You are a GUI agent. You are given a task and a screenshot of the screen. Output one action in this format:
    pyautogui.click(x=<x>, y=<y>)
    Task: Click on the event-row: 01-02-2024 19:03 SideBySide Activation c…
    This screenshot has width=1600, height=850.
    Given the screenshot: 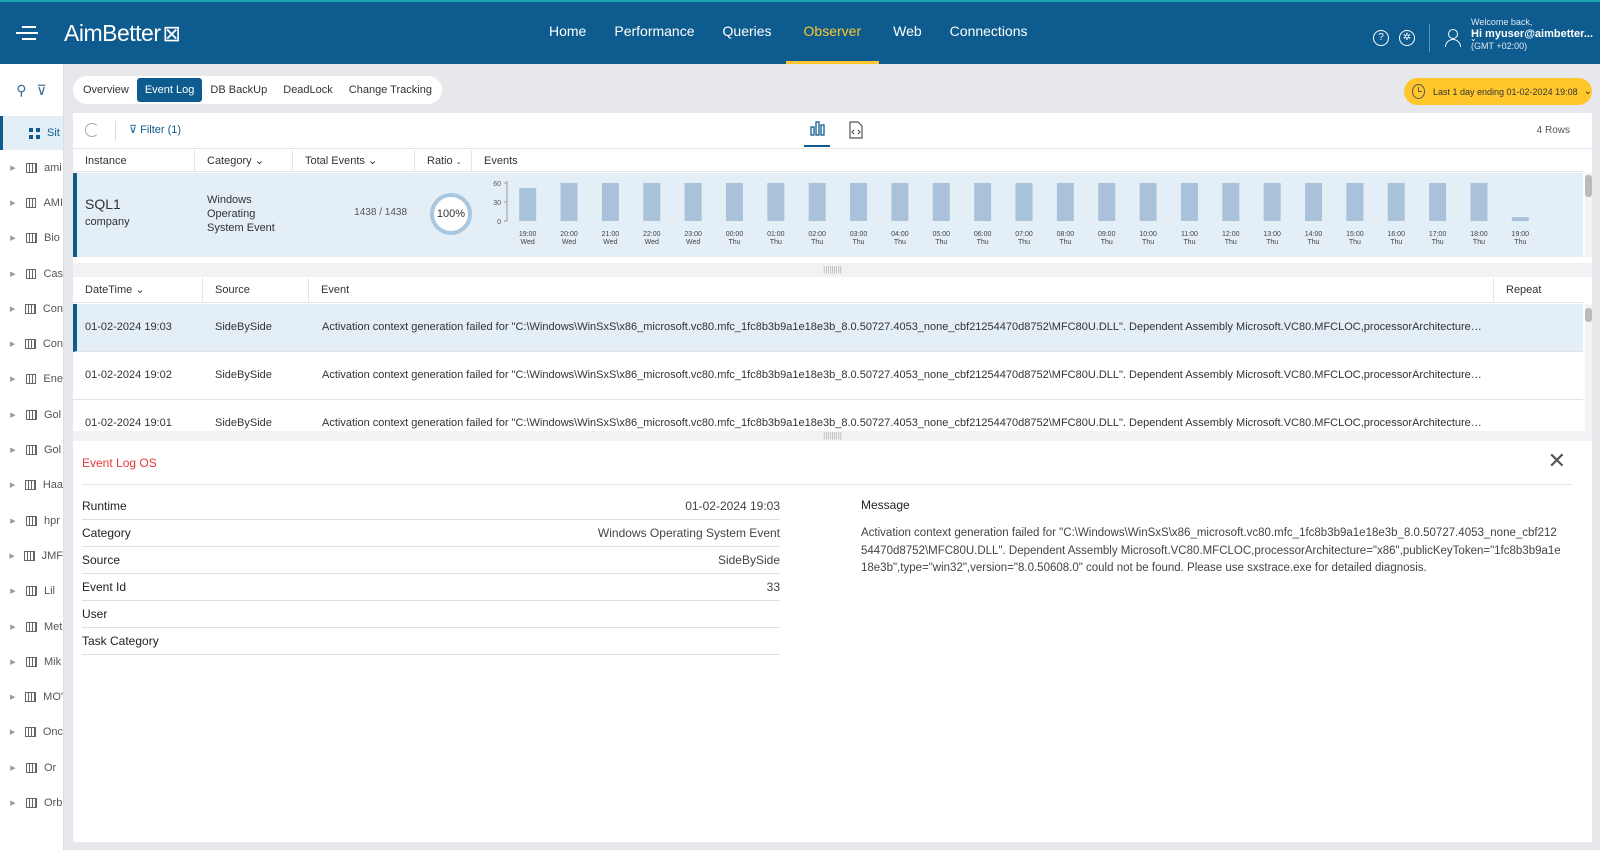 What is the action you would take?
    pyautogui.click(x=828, y=328)
    